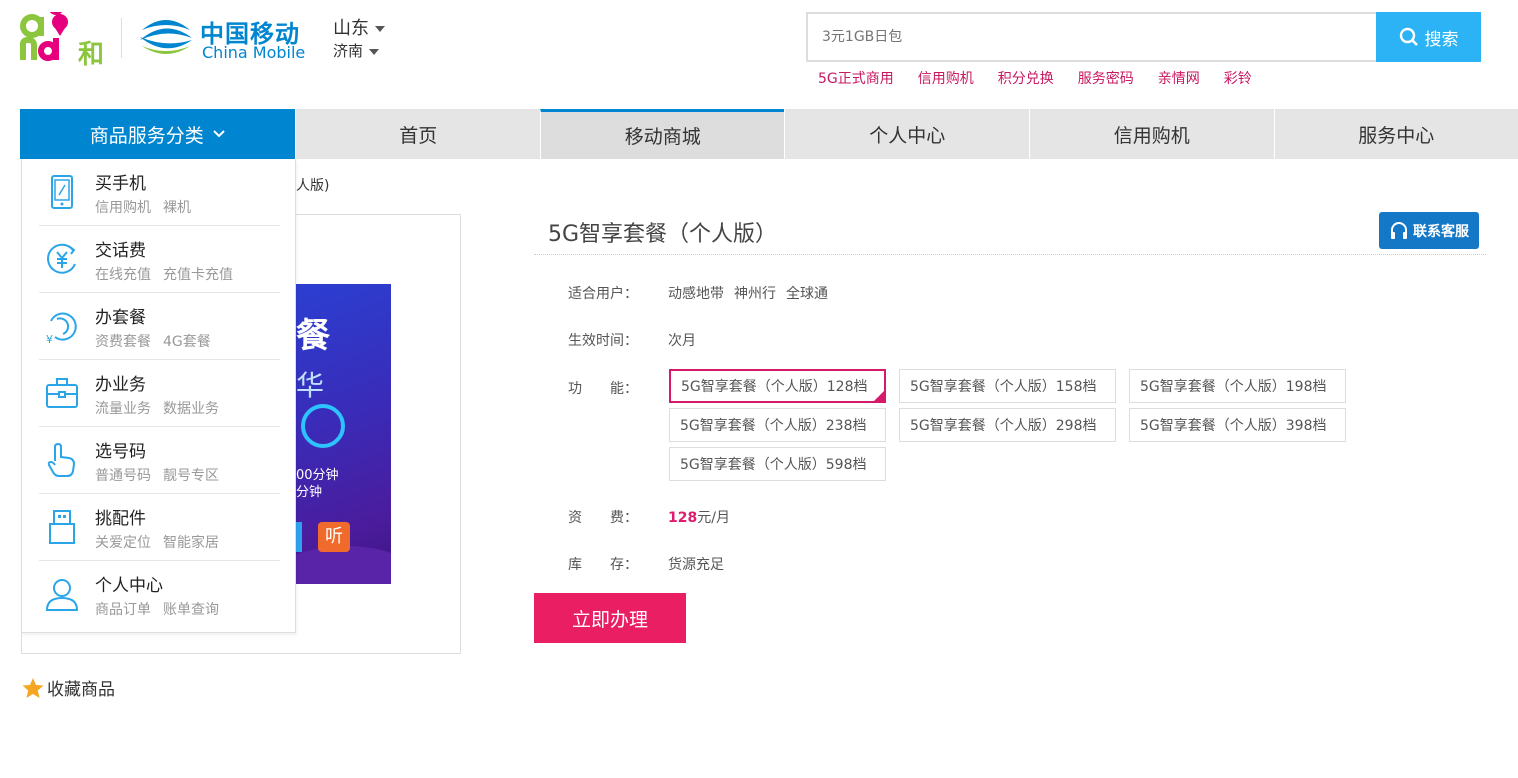 The height and width of the screenshot is (778, 1518). I want to click on category-sub-link: 账单查询, so click(191, 610).